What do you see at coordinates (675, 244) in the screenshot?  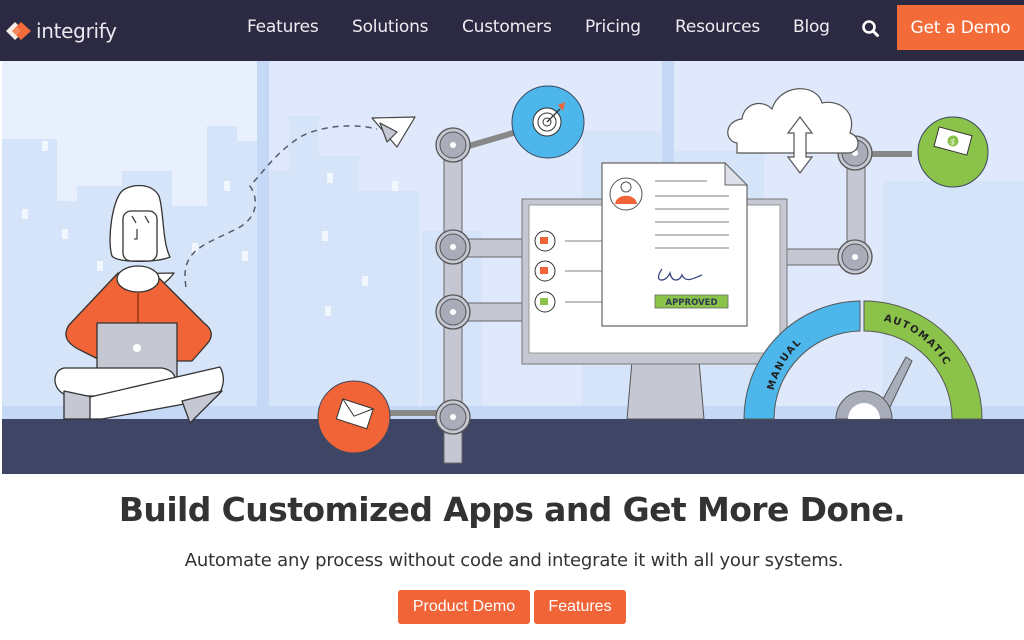 I see `document-icon: APPROVED` at bounding box center [675, 244].